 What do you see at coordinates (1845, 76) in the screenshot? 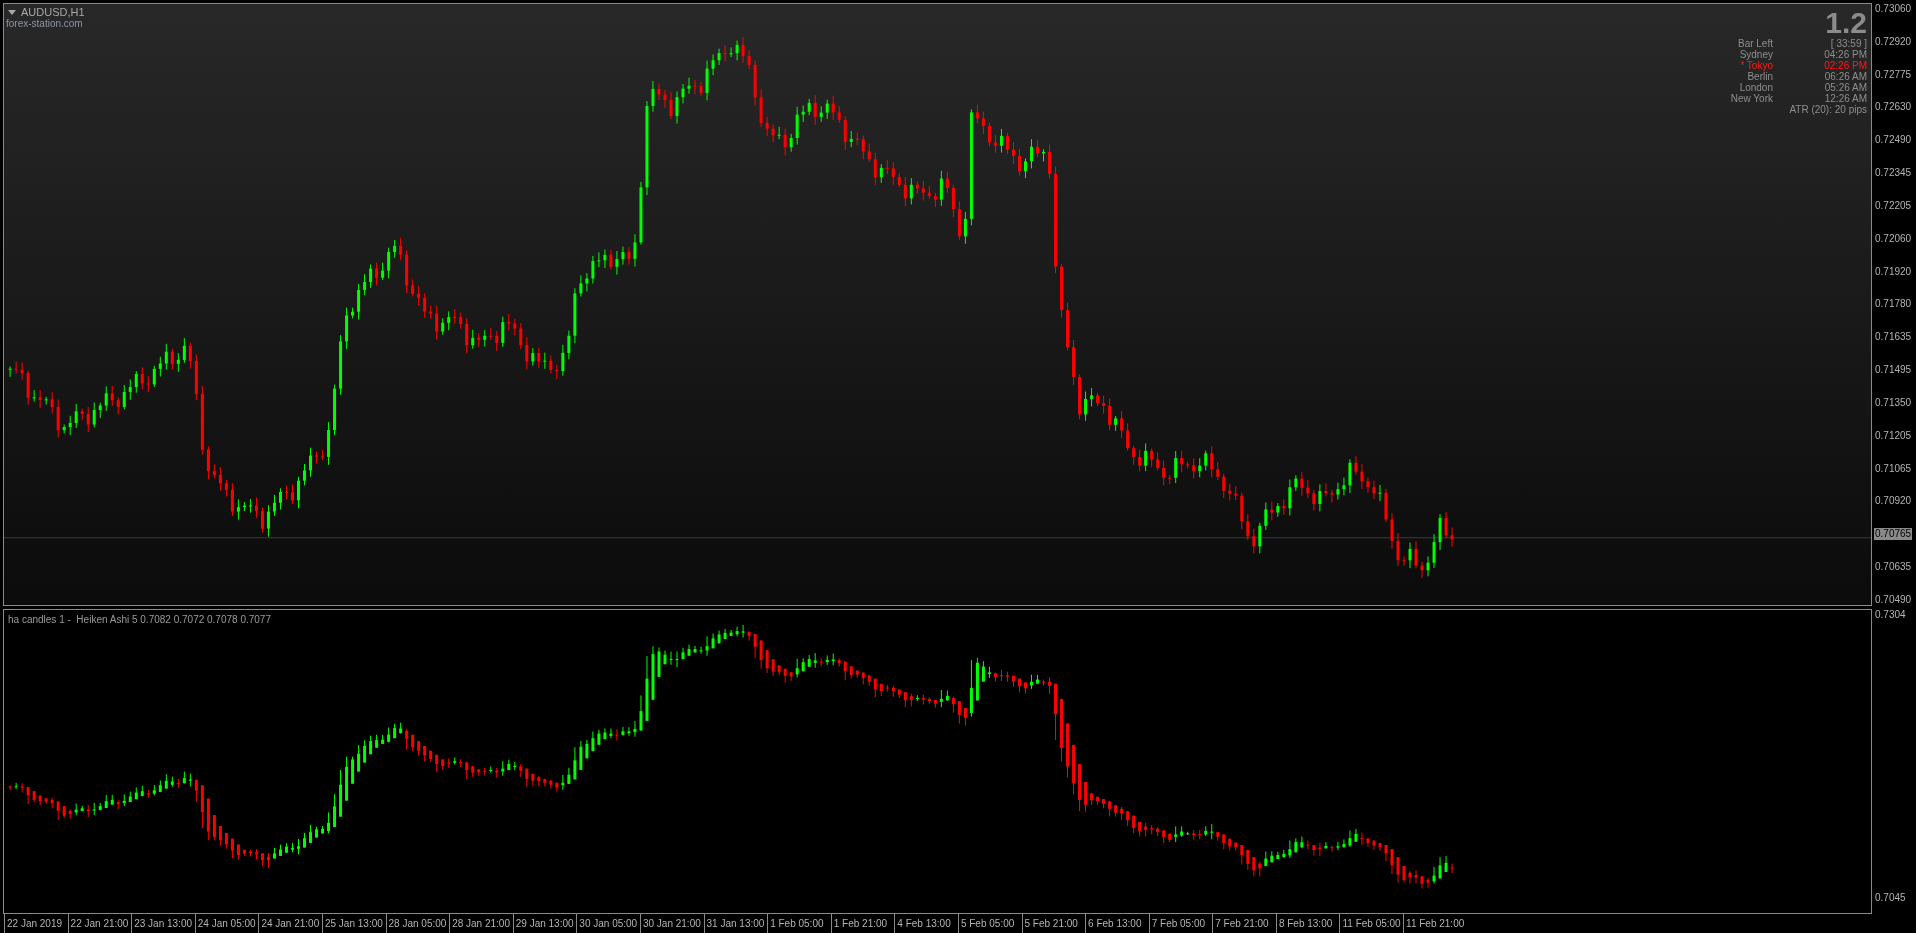
I see `session-value: 06:26 AM` at bounding box center [1845, 76].